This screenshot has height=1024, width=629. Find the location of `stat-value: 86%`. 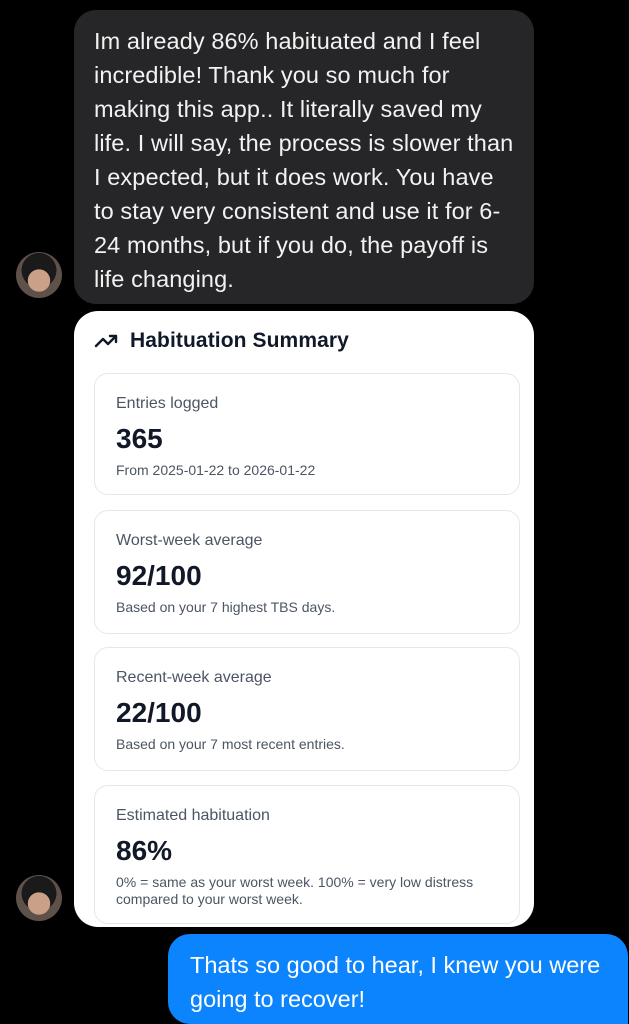

stat-value: 86% is located at coordinates (144, 850).